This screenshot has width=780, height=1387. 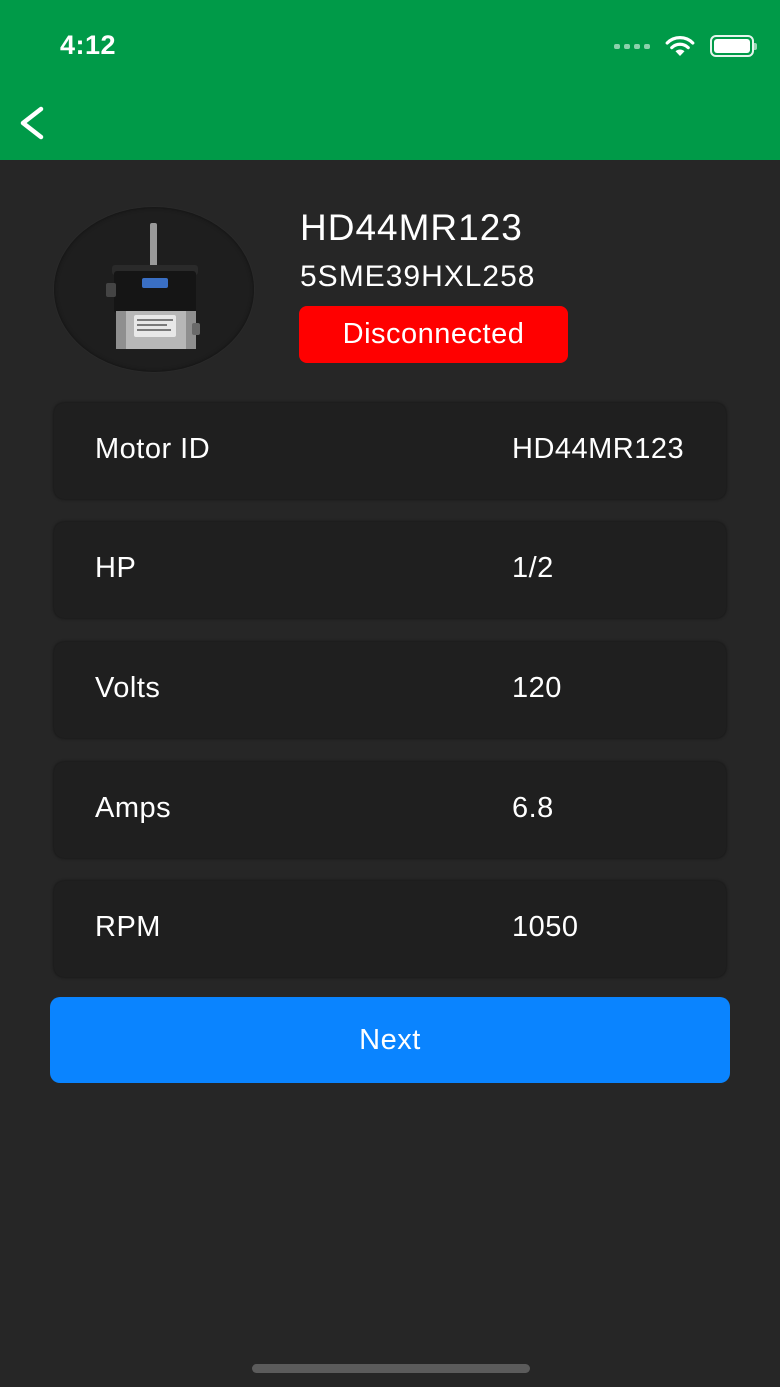 What do you see at coordinates (128, 927) in the screenshot?
I see `spec-label: RPM` at bounding box center [128, 927].